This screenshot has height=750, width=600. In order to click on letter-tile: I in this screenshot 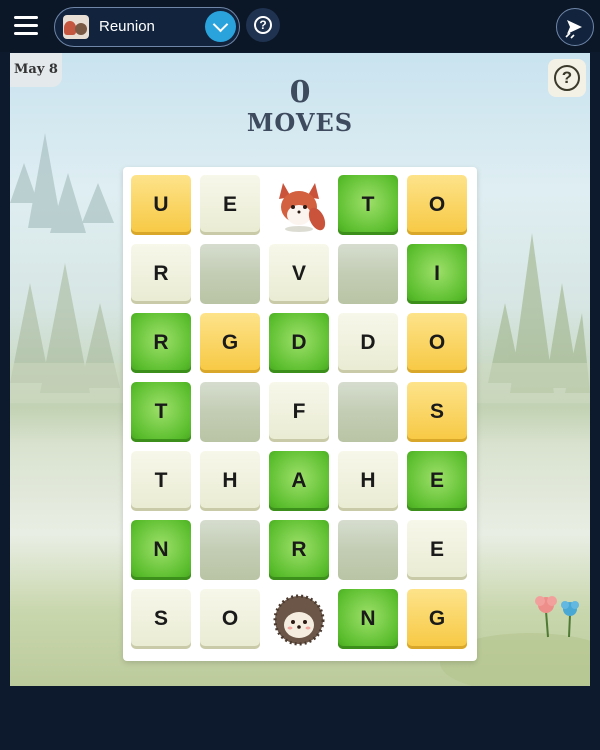, I will do `click(437, 274)`.